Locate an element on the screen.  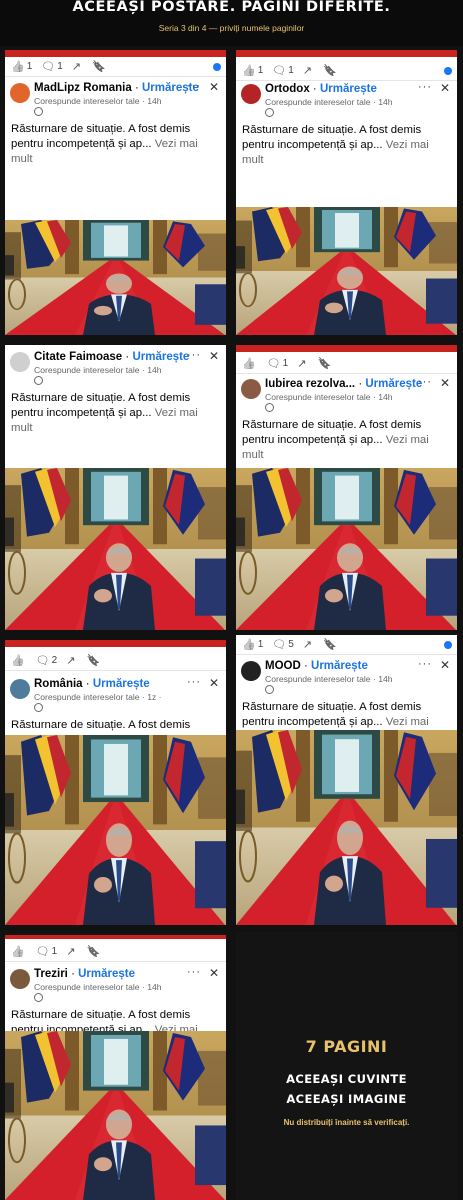
page-name-text: Citate Faimoase is located at coordinates (78, 357).